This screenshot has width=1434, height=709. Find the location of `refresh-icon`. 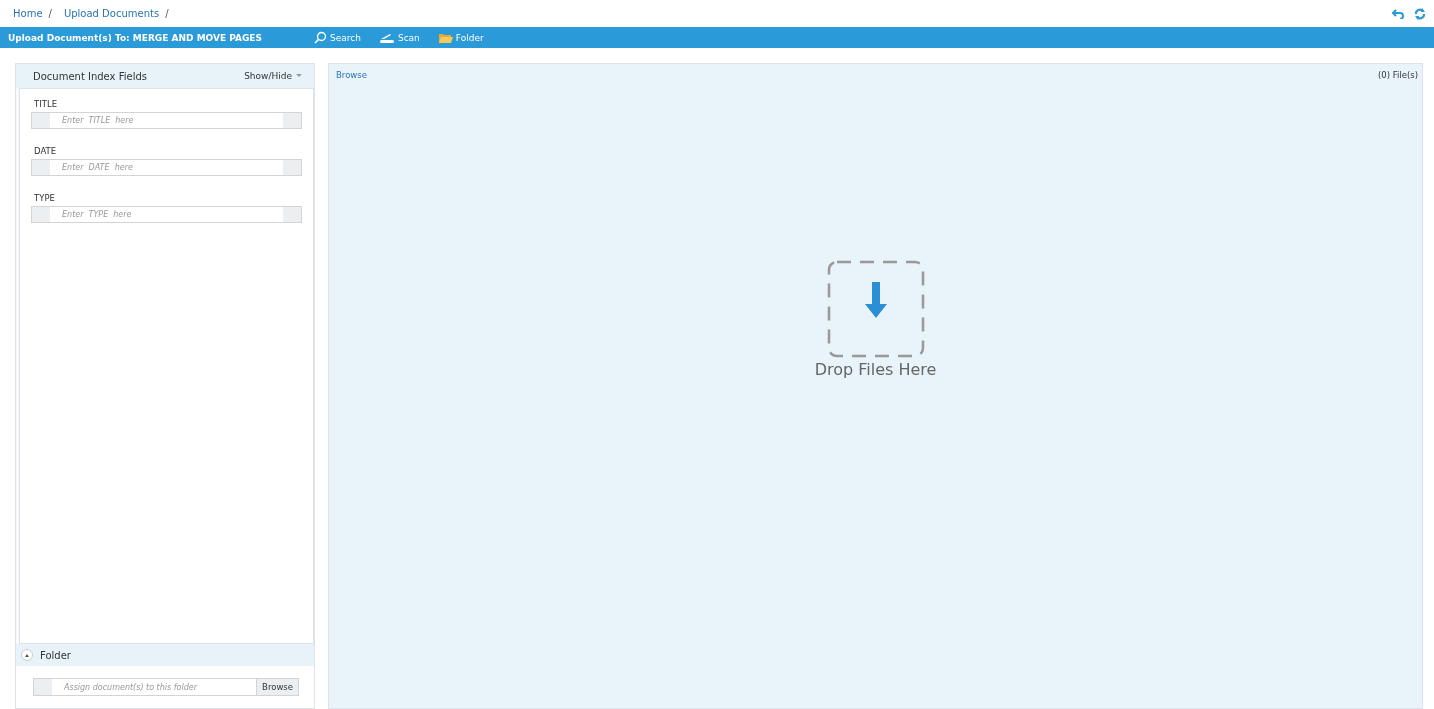

refresh-icon is located at coordinates (1420, 13).